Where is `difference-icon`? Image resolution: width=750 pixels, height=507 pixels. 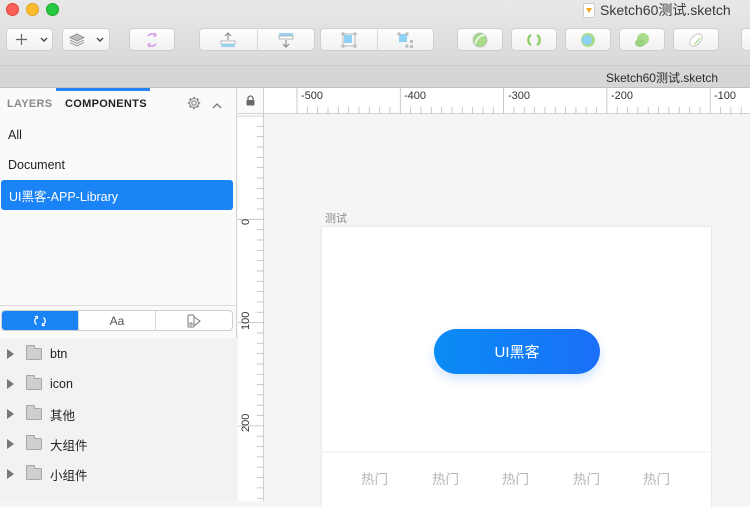 difference-icon is located at coordinates (642, 39).